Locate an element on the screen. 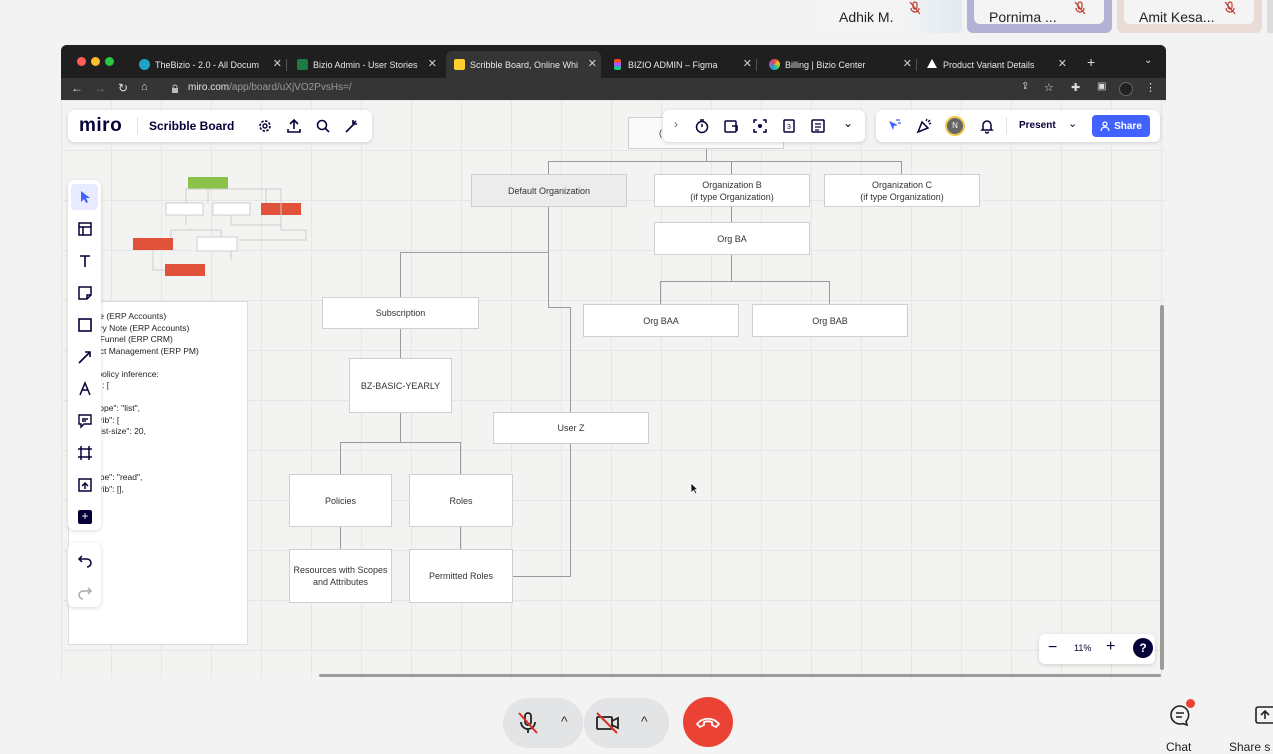  minimize-window-button is located at coordinates (95, 61).